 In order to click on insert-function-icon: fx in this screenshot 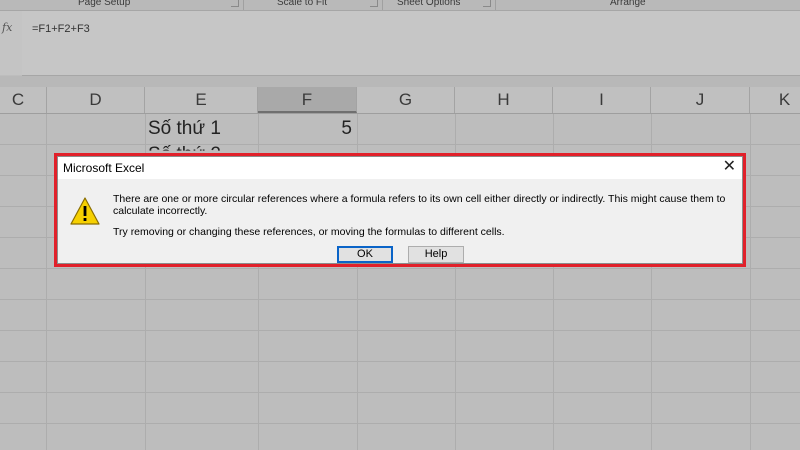, I will do `click(7, 27)`.